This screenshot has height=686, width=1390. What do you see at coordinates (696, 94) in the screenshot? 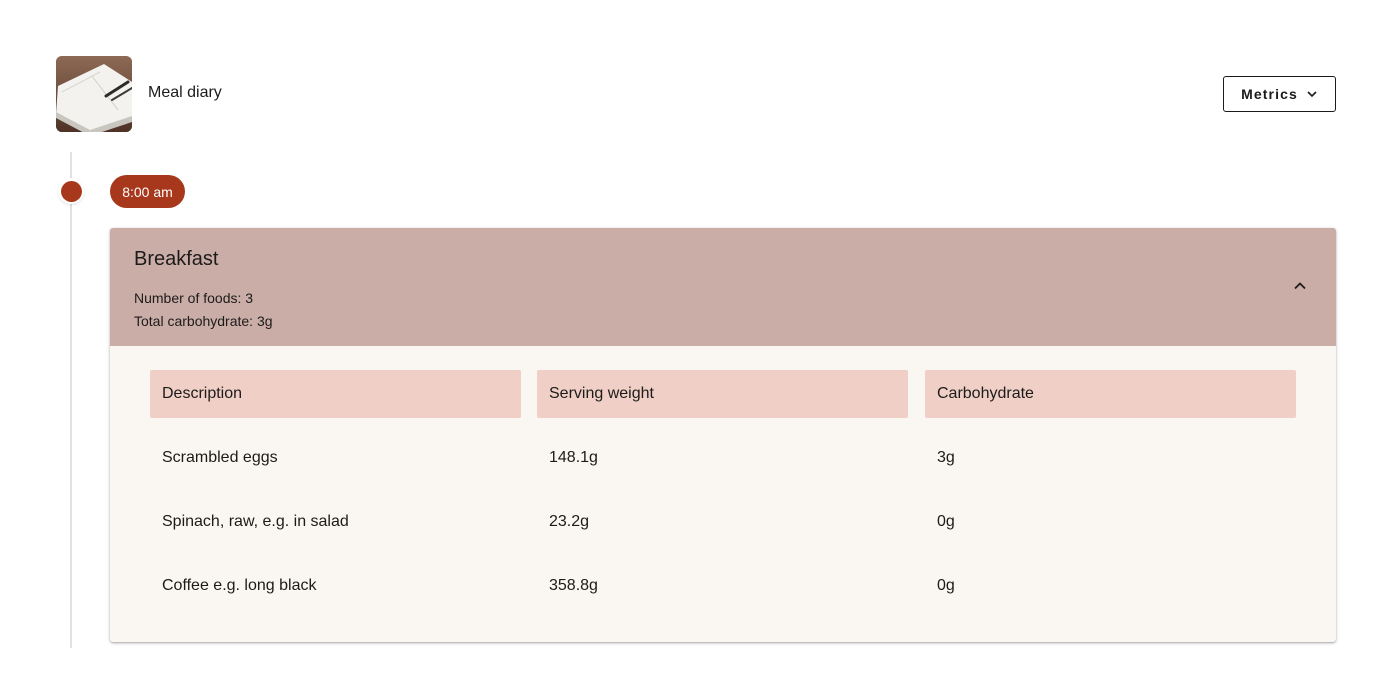
I see `page-header: Meal diary Metrics` at bounding box center [696, 94].